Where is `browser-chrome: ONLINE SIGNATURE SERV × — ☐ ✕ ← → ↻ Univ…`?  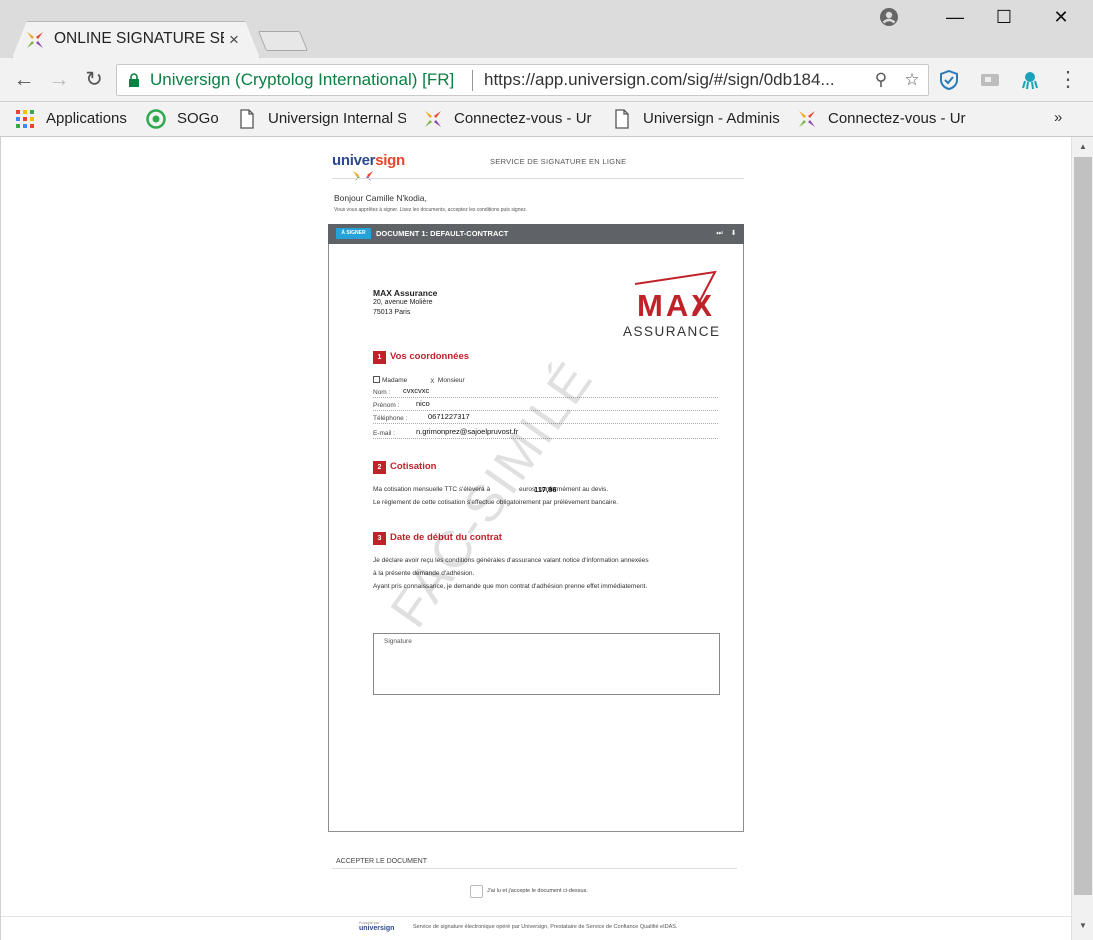
browser-chrome: ONLINE SIGNATURE SERV × — ☐ ✕ ← → ↻ Univ… is located at coordinates (546, 68).